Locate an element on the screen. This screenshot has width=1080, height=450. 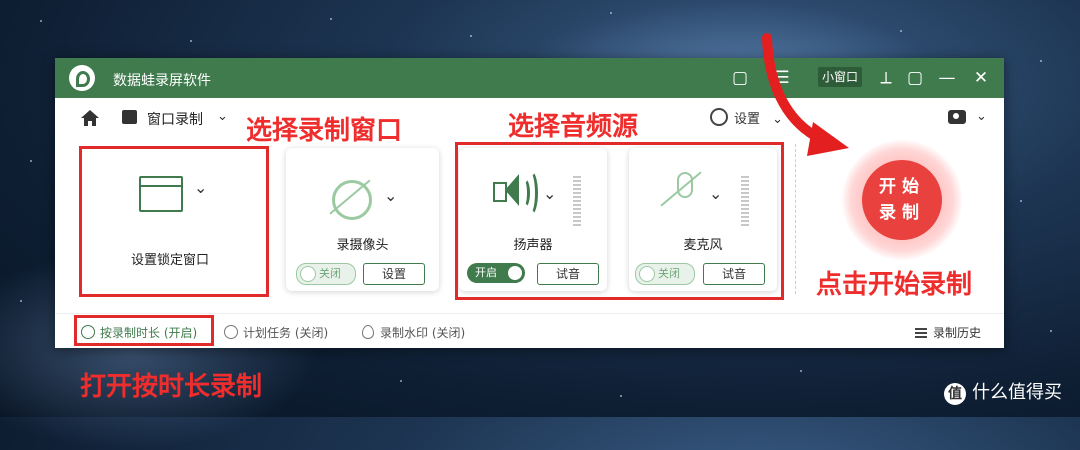
watermark-text: 什么值得买 is located at coordinates (1017, 392).